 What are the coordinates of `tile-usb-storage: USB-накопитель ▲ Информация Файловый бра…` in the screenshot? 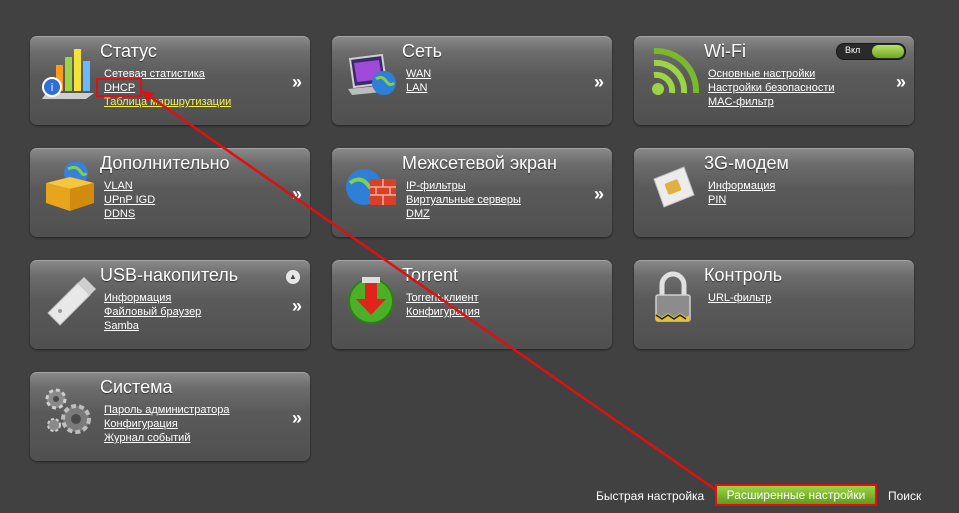 It's located at (170, 304).